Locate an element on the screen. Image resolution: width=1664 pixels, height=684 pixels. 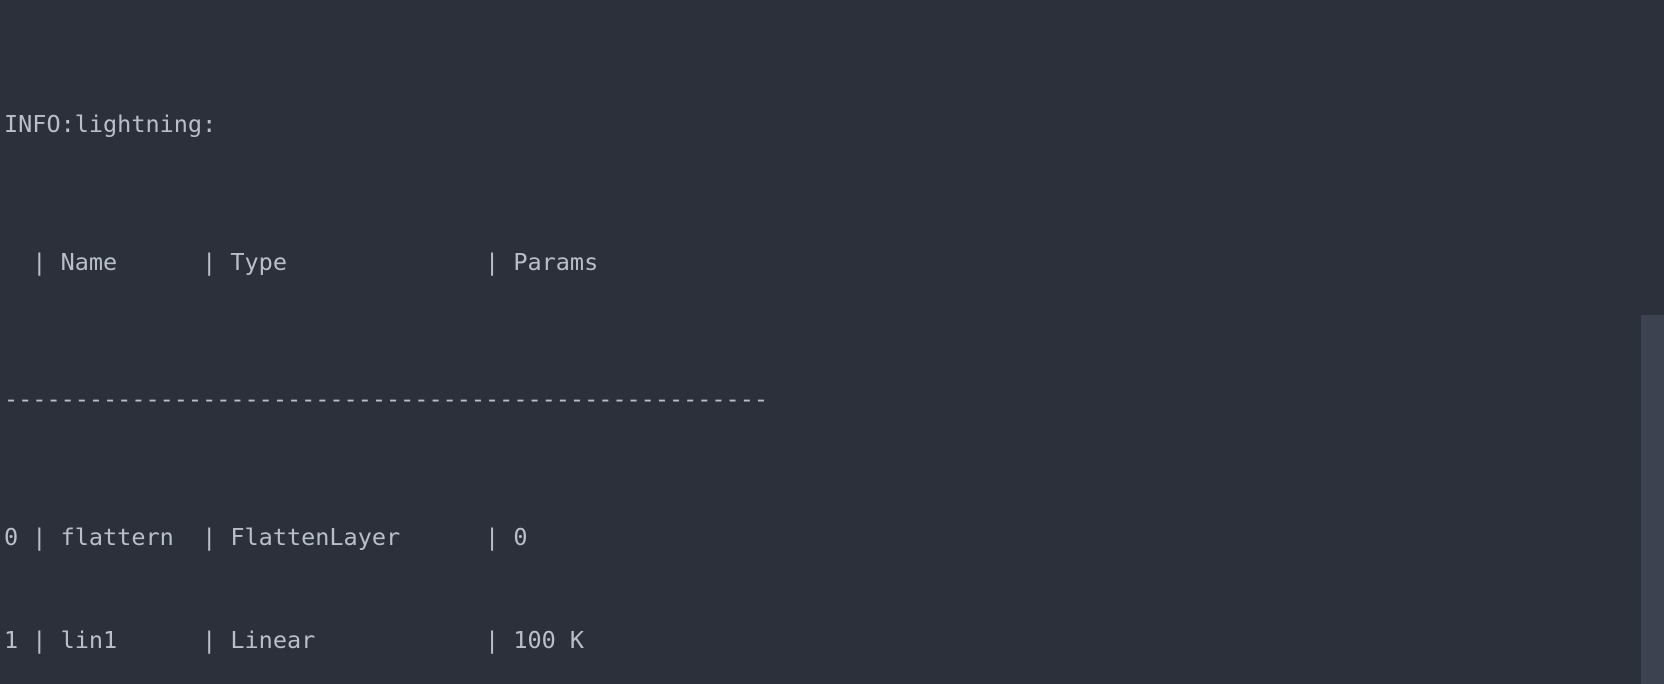
table-row: 1 | lin1 | Linear | 100 K is located at coordinates (294, 640).